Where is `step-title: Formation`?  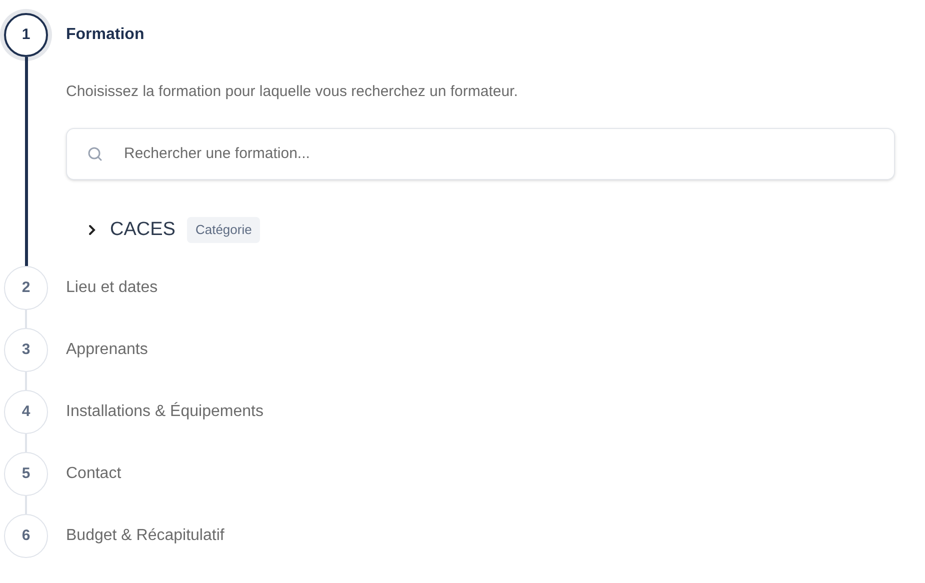
step-title: Formation is located at coordinates (105, 35).